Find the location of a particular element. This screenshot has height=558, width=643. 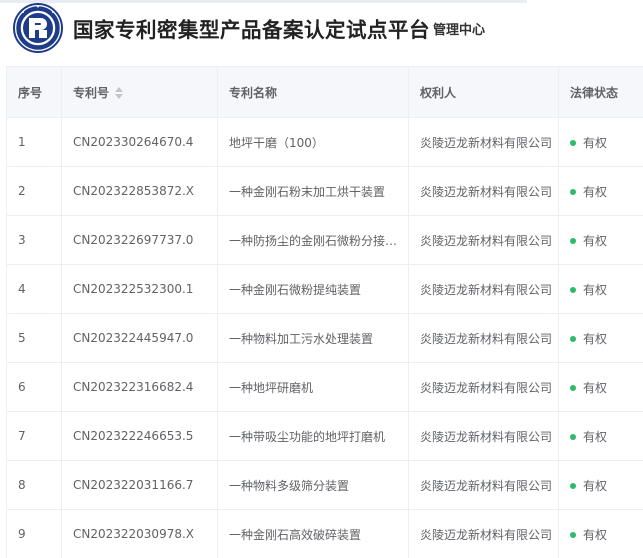

column-header-patent-no: 专利号 is located at coordinates (139, 92).